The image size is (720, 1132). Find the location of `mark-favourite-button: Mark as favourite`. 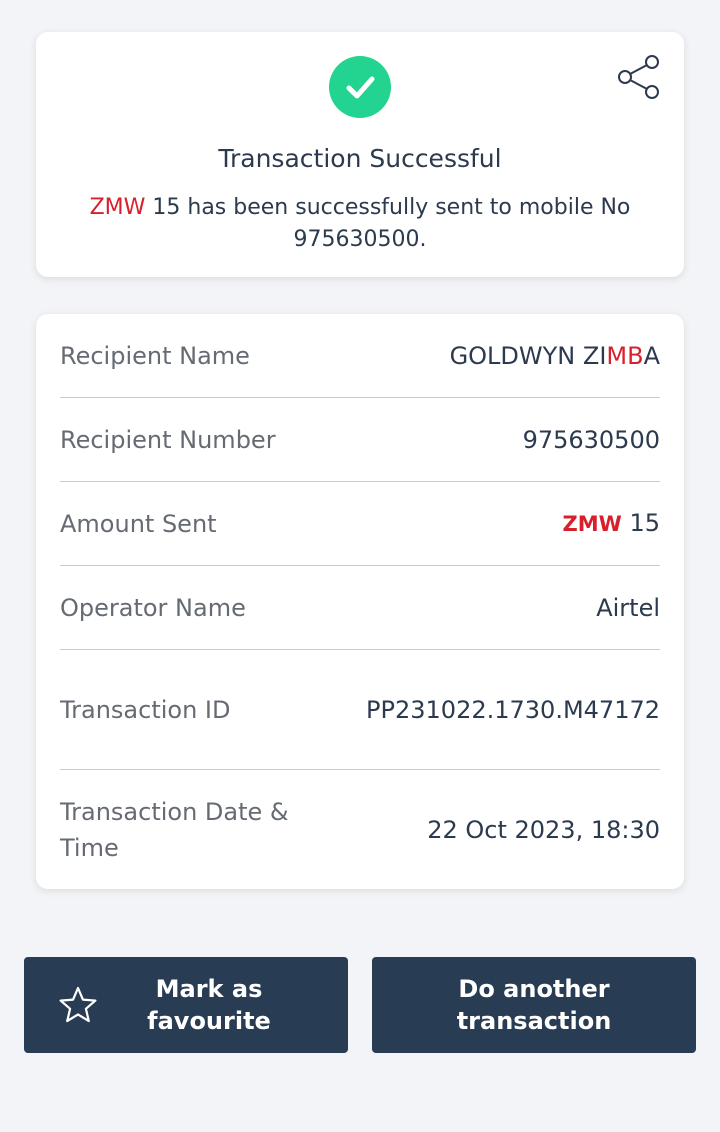

mark-favourite-button: Mark as favourite is located at coordinates (186, 1005).